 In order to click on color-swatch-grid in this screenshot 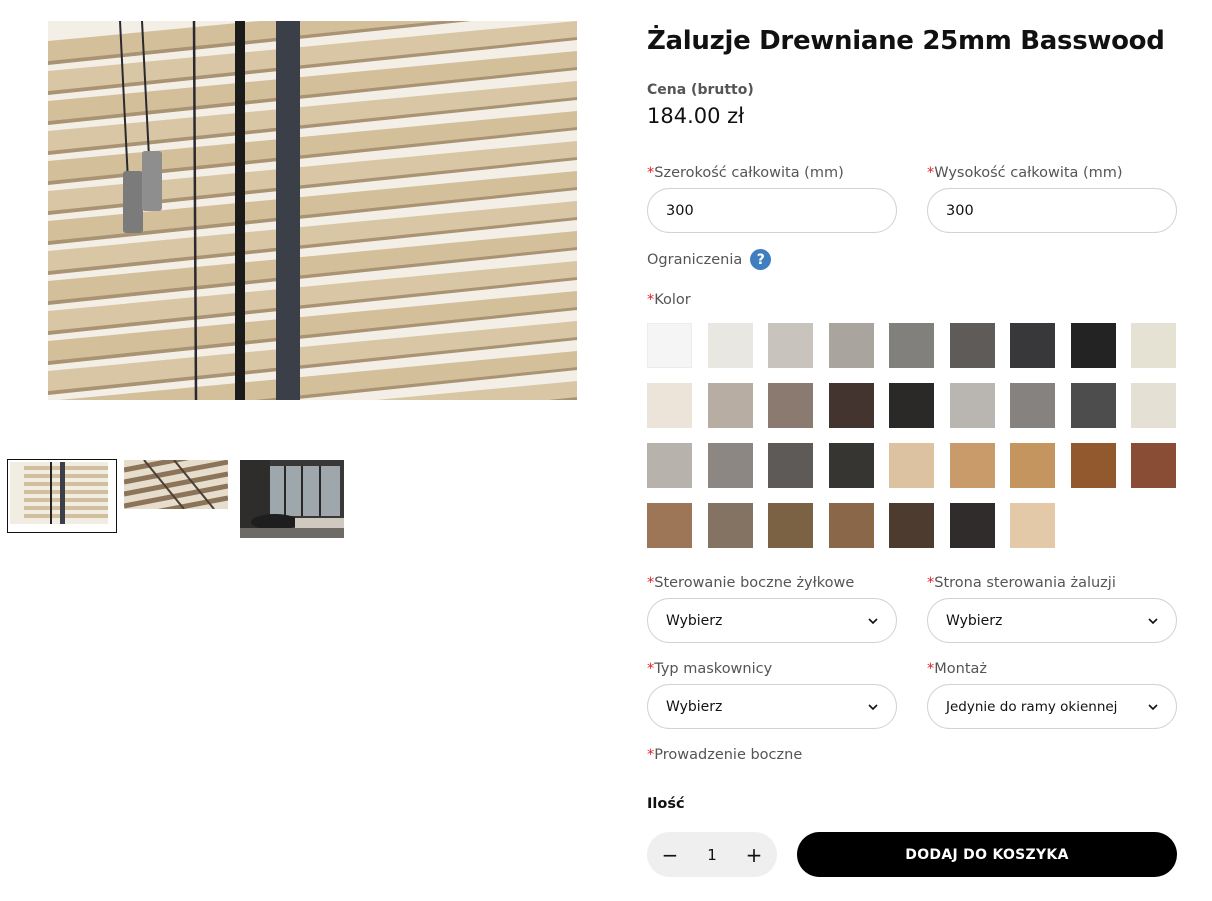, I will do `click(917, 435)`.